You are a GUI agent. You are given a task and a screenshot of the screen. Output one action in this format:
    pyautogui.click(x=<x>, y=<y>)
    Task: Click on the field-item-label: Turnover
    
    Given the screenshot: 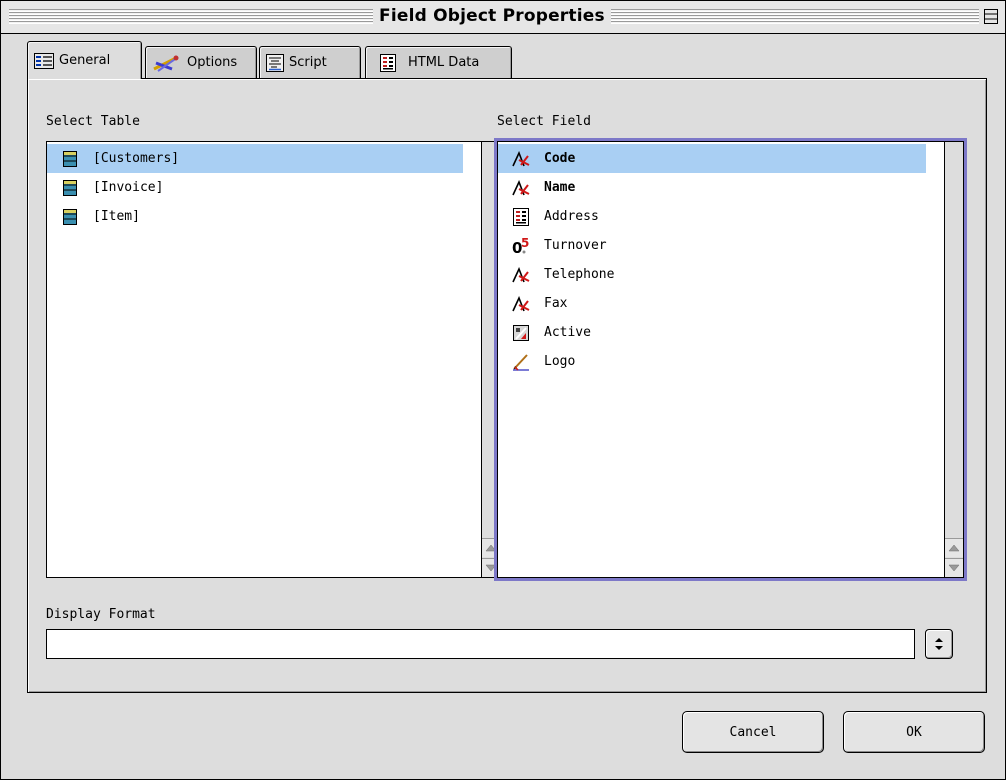 What is the action you would take?
    pyautogui.click(x=575, y=245)
    